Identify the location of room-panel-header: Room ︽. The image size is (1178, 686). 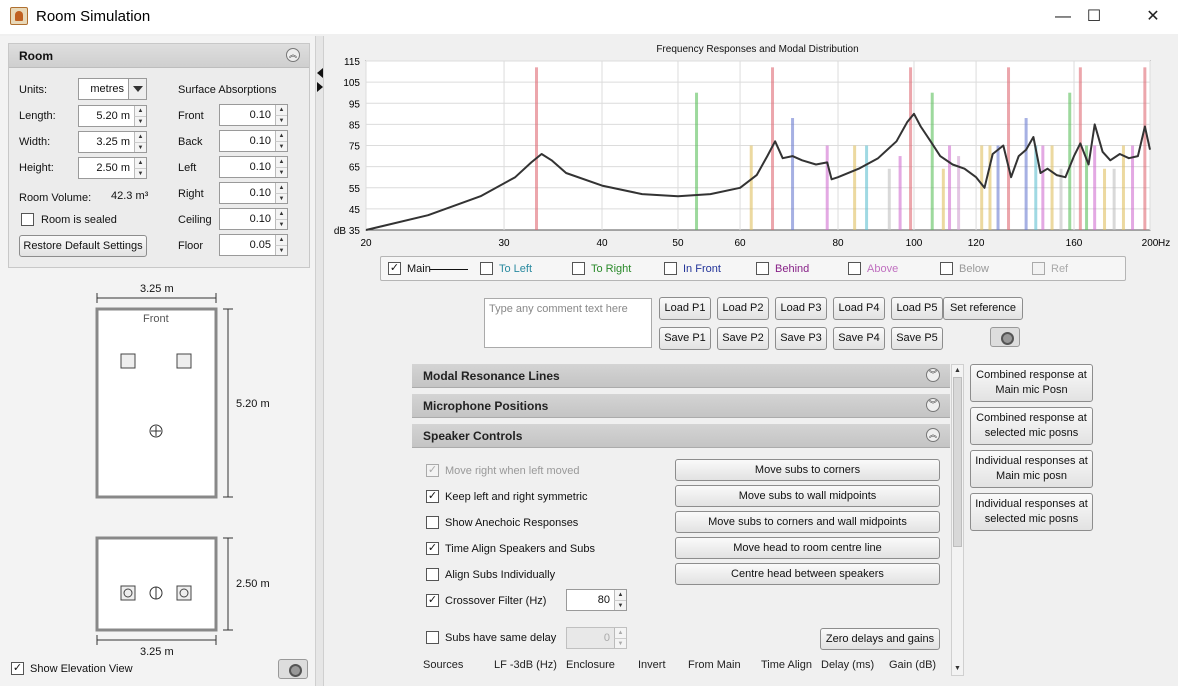
(159, 56).